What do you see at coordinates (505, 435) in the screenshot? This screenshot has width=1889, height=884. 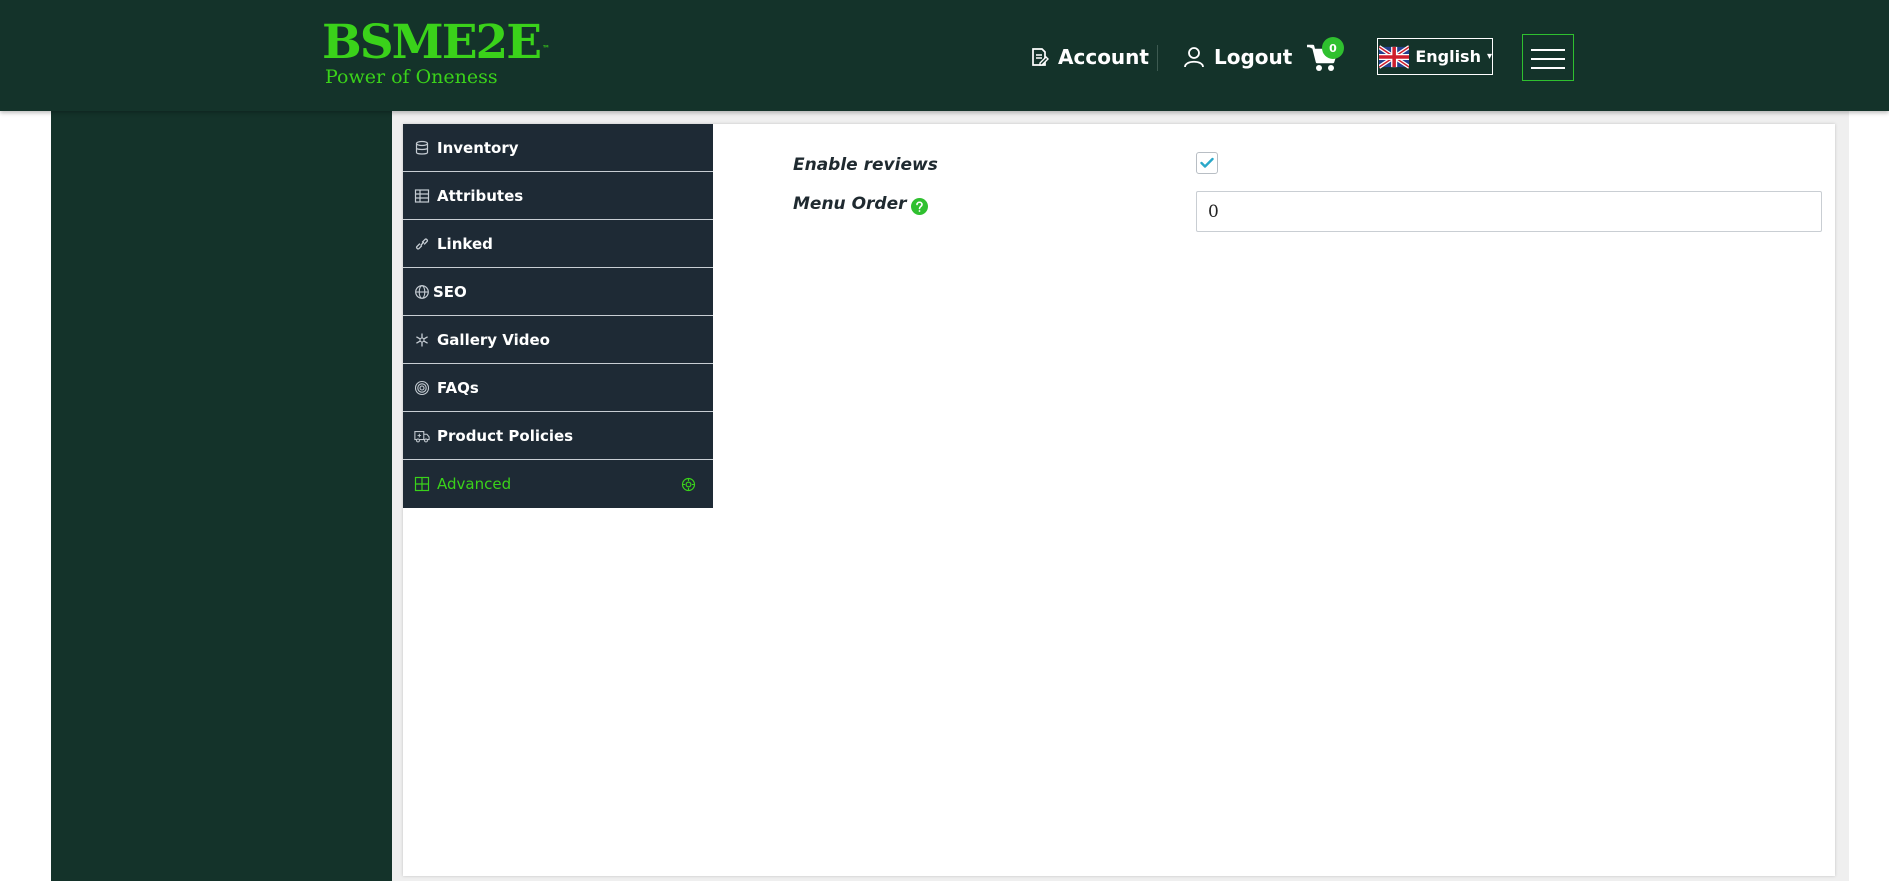 I see `tab-label: Product Policies` at bounding box center [505, 435].